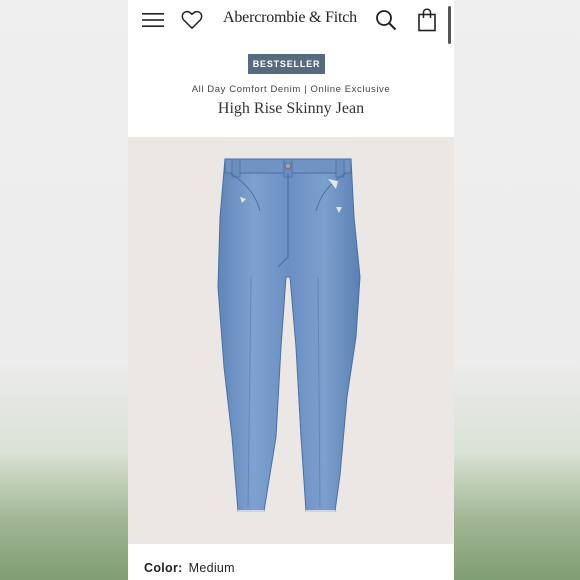  I want to click on top-navigation-bar: Abercrombie & Fitch, so click(291, 22).